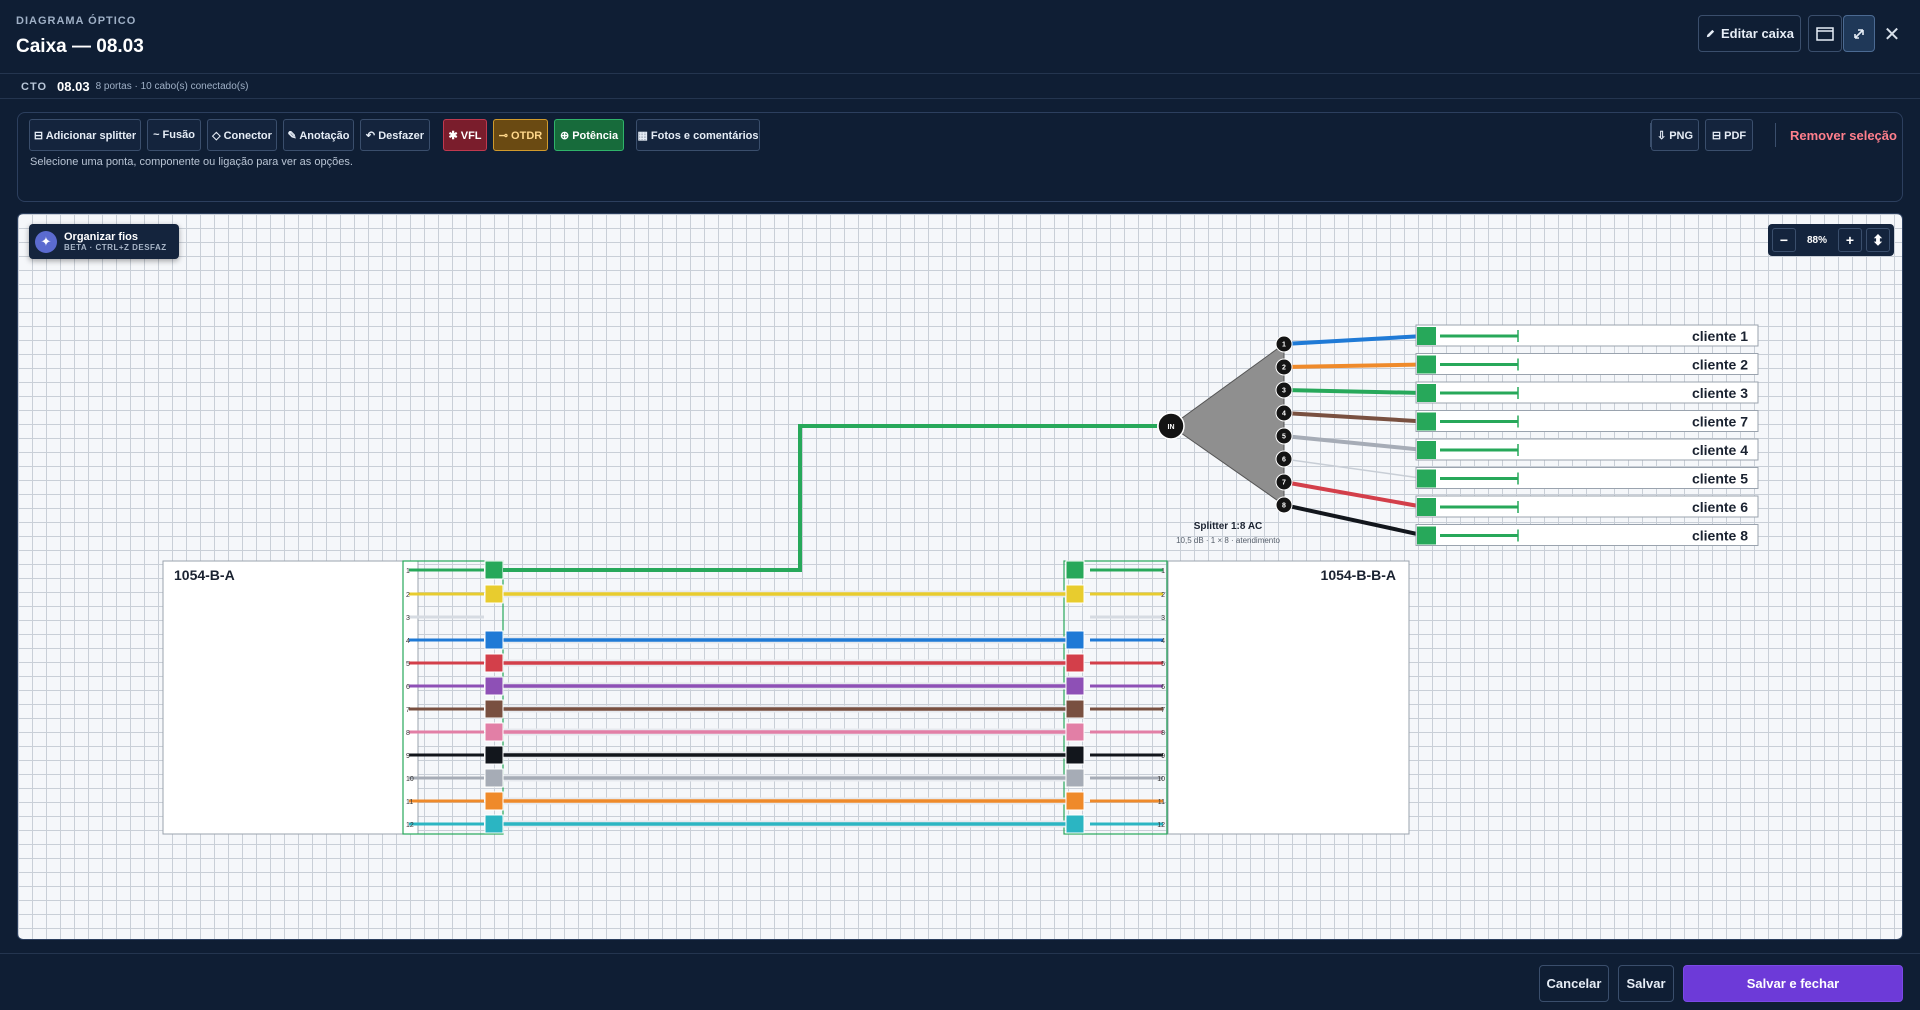 This screenshot has width=1920, height=1010. Describe the element at coordinates (1574, 983) in the screenshot. I see `cancel-button: Cancelar` at that location.